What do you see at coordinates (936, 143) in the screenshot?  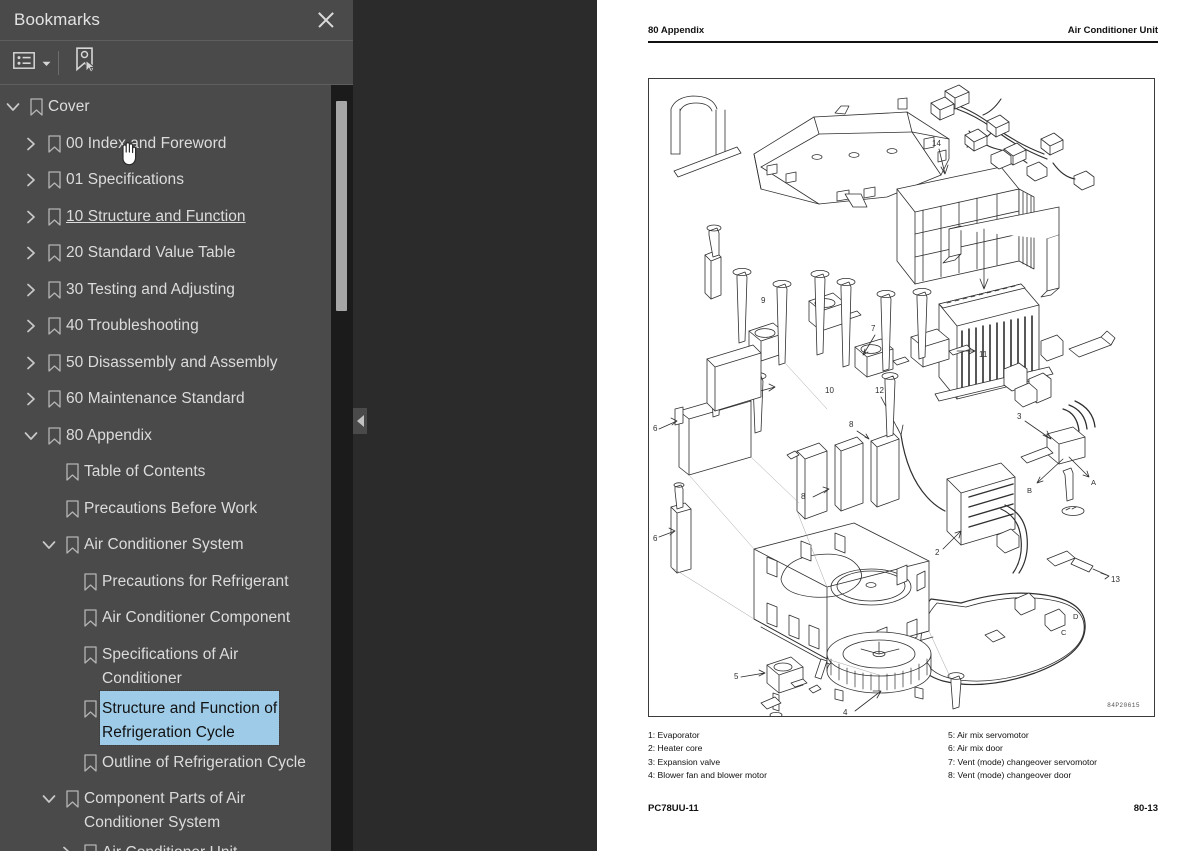 I see `svg-text: 14` at bounding box center [936, 143].